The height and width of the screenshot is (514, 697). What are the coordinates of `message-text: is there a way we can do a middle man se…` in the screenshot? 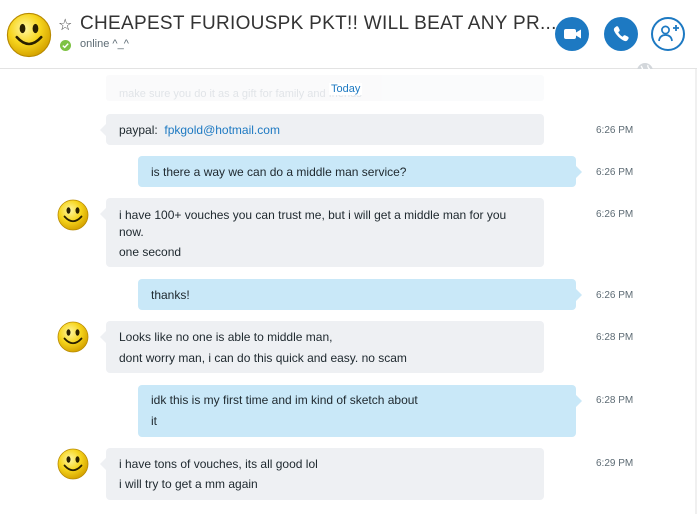 It's located at (279, 172).